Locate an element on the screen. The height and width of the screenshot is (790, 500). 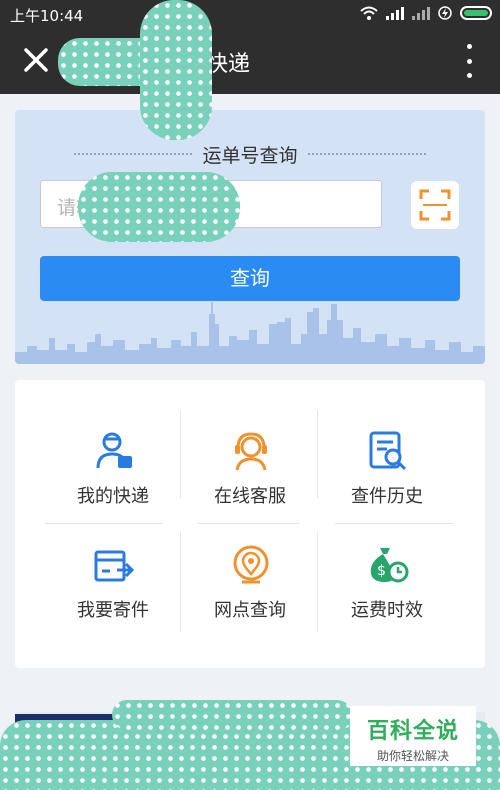
money-clock-icon: $ is located at coordinates (389, 565).